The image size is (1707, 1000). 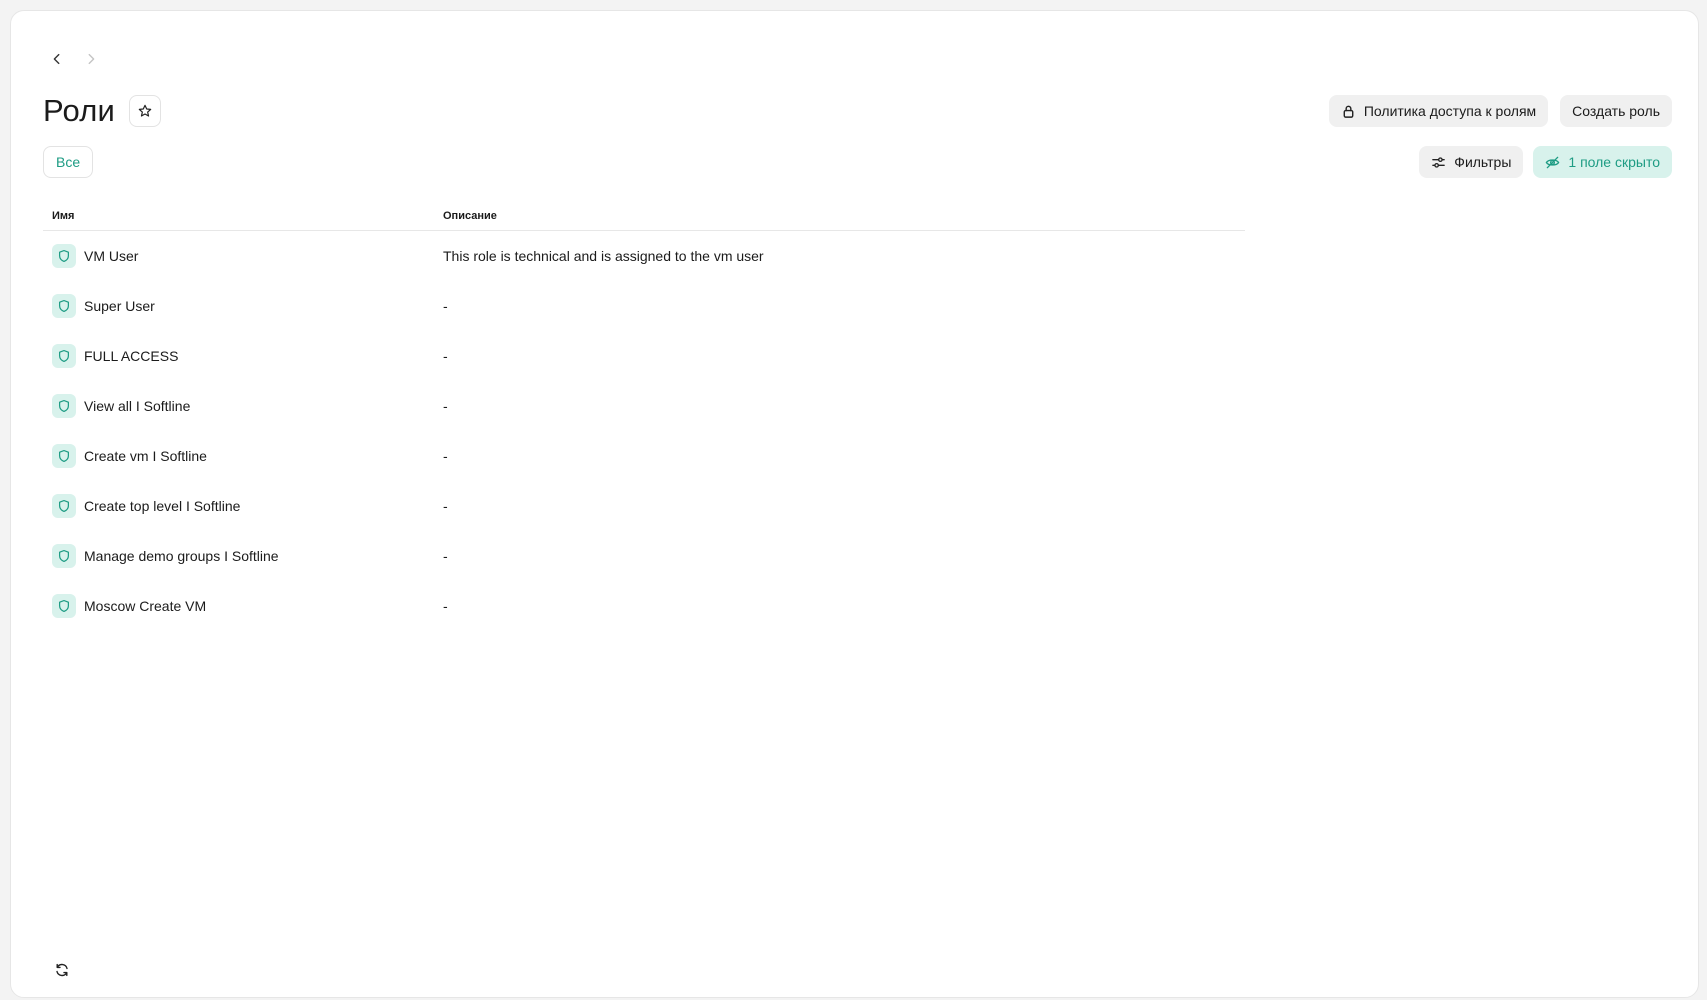 What do you see at coordinates (1450, 111) in the screenshot?
I see `access-policy-label: Политика доступа к ролям` at bounding box center [1450, 111].